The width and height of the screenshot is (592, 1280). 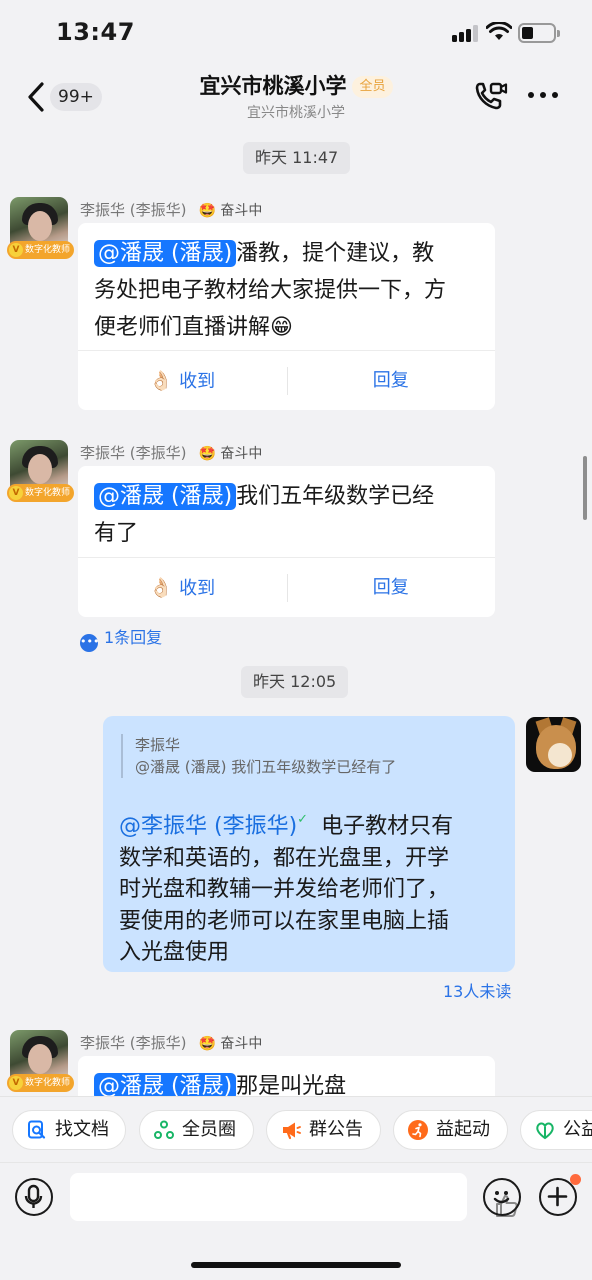 I want to click on message-card: @潘晟 (潘晟) 我们五年级数学已经 有了 👌🏻 收到 回复, so click(x=286, y=541).